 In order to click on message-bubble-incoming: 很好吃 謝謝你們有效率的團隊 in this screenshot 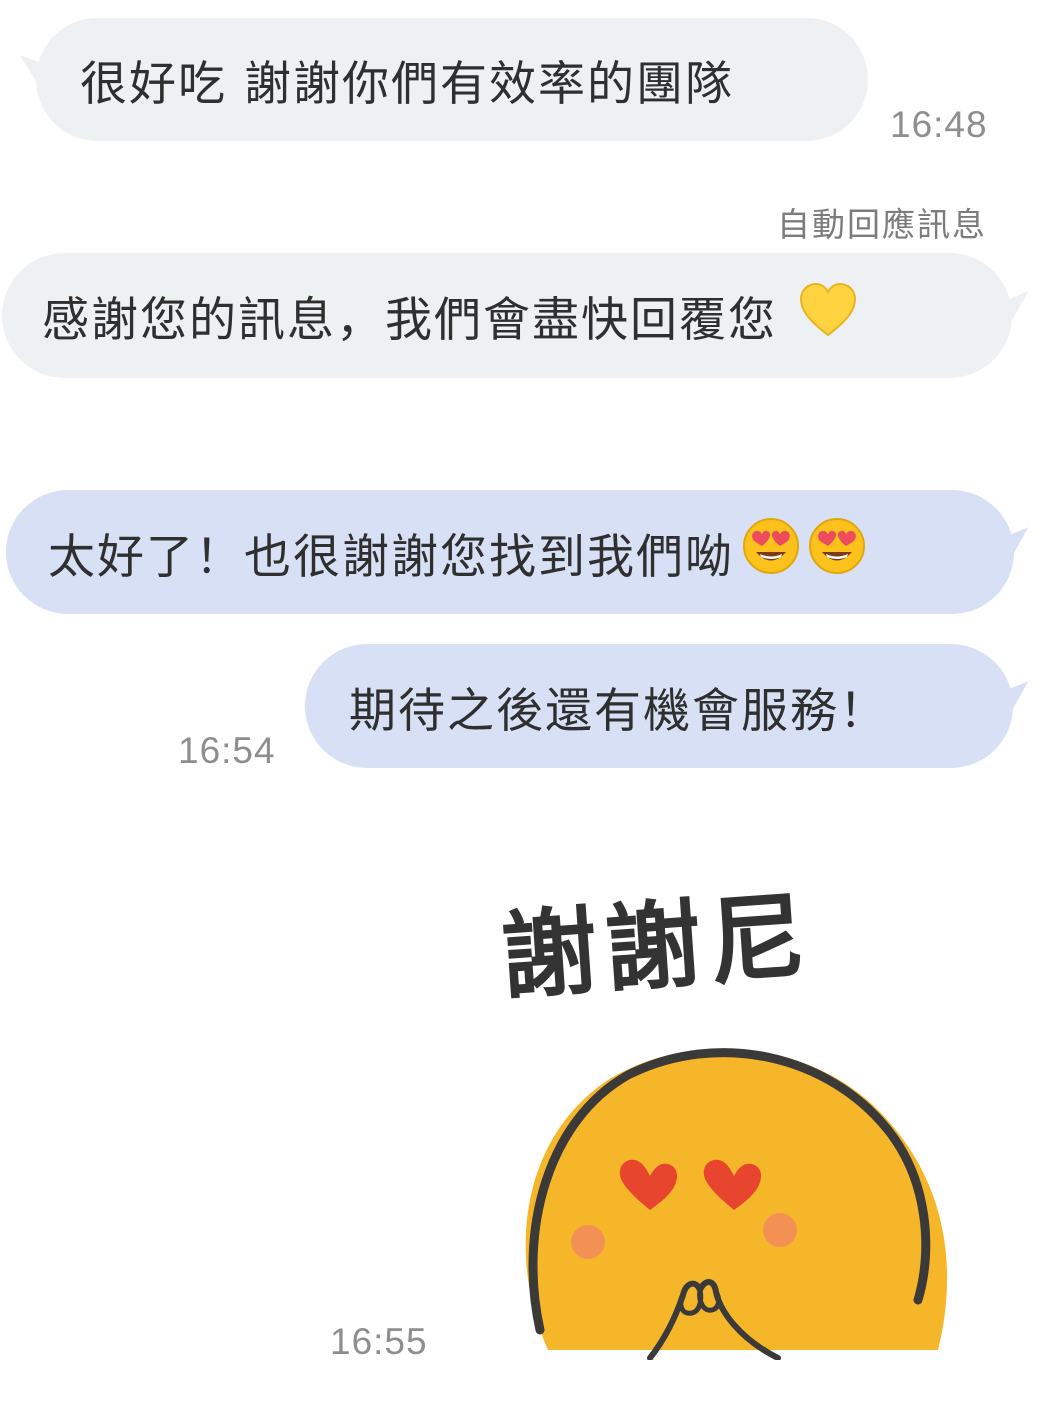, I will do `click(452, 79)`.